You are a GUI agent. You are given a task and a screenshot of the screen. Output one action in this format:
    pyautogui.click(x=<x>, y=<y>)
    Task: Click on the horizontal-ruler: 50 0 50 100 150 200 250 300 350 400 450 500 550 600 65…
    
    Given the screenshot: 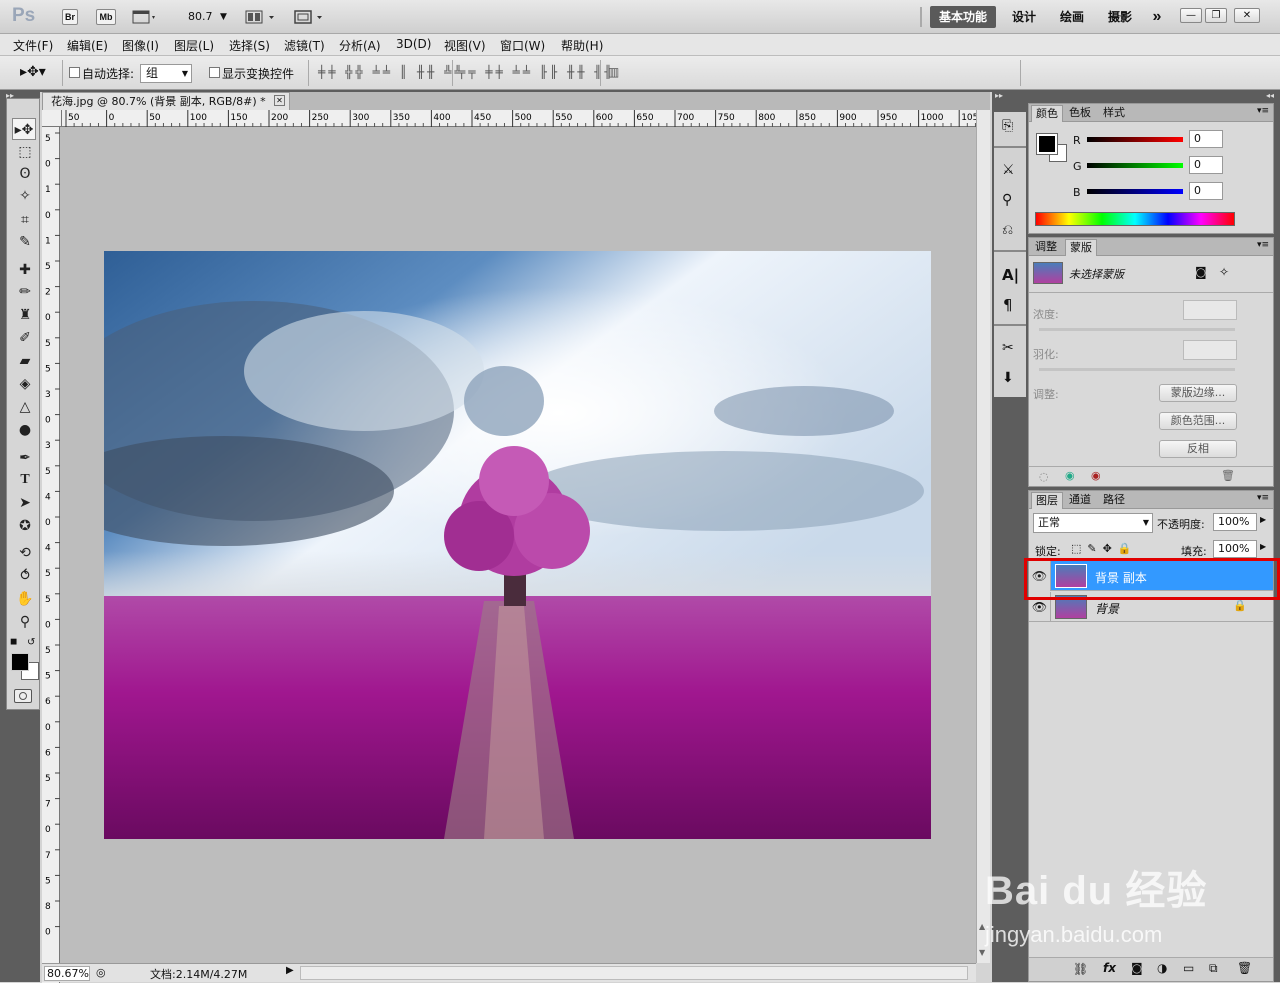 What is the action you would take?
    pyautogui.click(x=520, y=118)
    